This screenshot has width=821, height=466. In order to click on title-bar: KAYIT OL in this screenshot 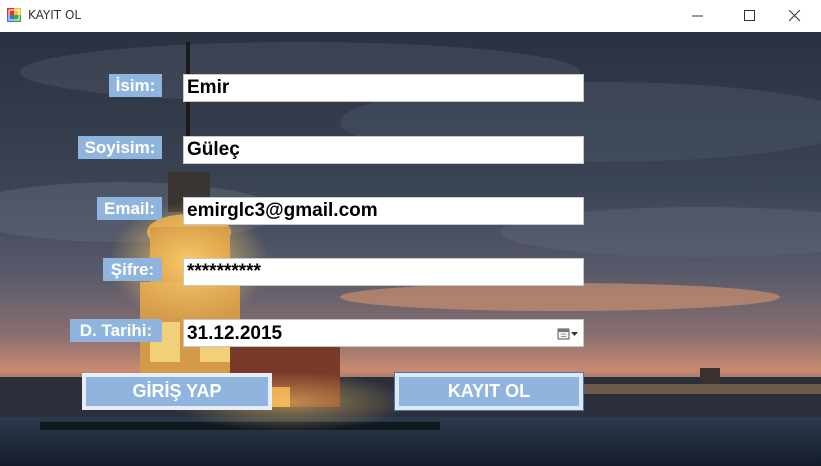, I will do `click(410, 16)`.